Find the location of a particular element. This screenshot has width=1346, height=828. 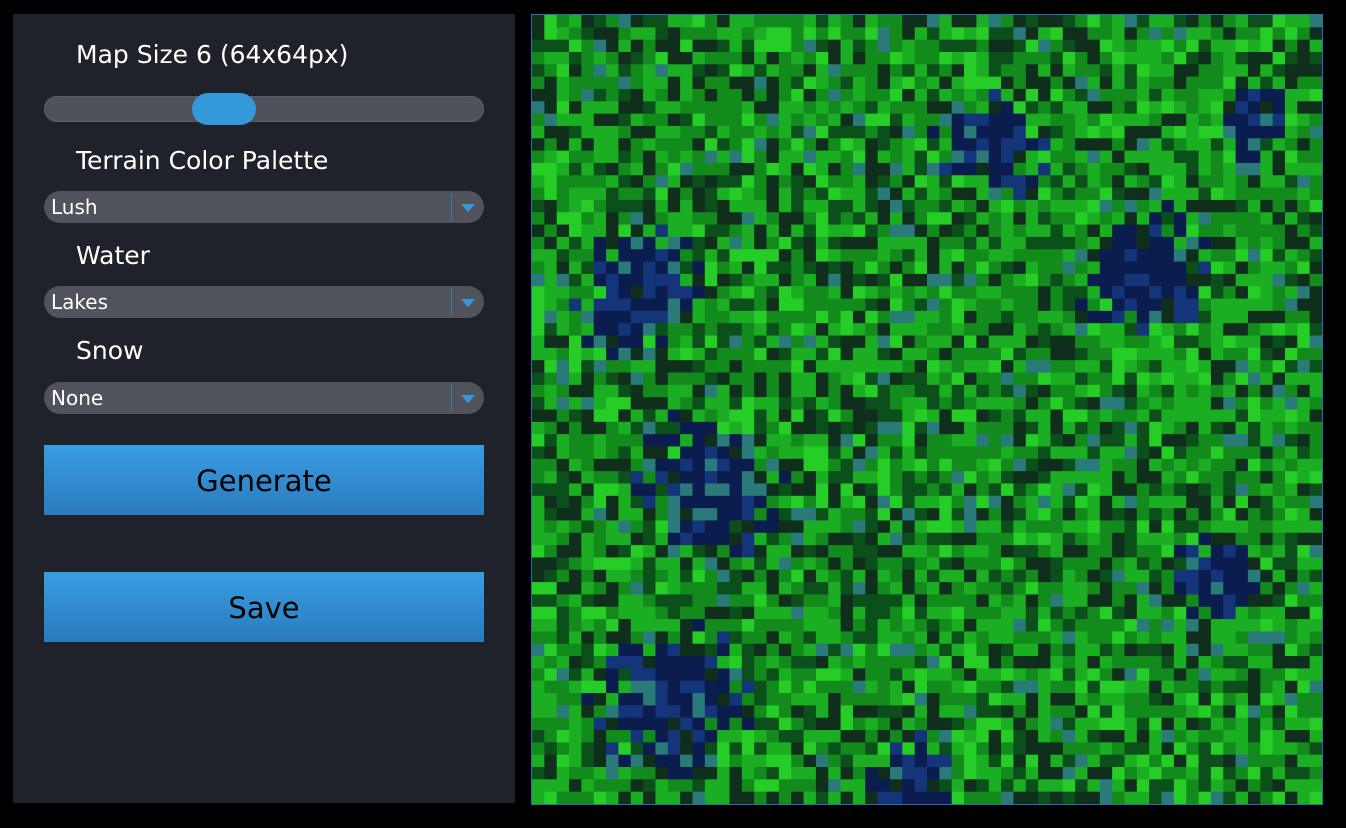

generate-button: Generate is located at coordinates (264, 480).